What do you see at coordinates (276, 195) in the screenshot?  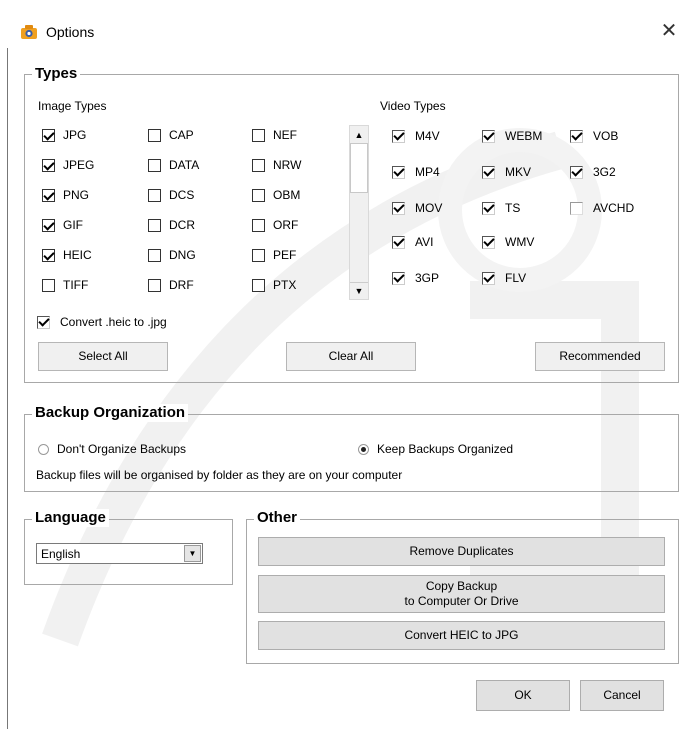 I see `image-type-checkbox-obm: OBM` at bounding box center [276, 195].